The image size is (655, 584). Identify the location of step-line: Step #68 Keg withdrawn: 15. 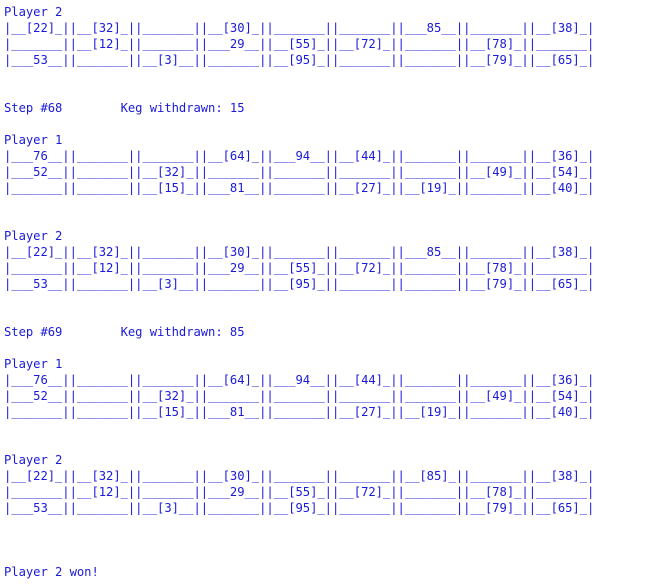
(124, 108).